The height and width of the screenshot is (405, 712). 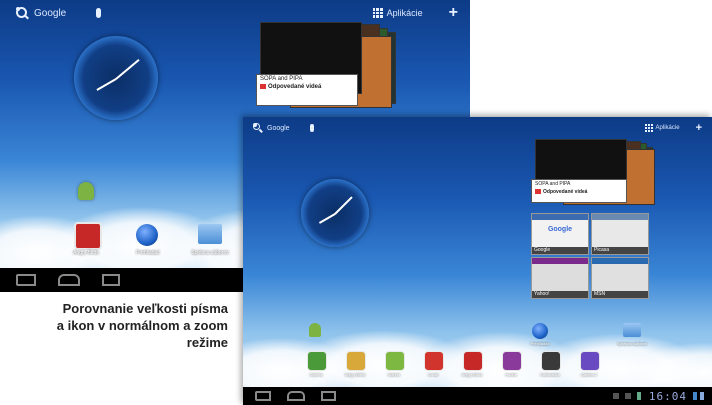 What do you see at coordinates (433, 374) in the screenshot?
I see `dock-app-label: Gmail` at bounding box center [433, 374].